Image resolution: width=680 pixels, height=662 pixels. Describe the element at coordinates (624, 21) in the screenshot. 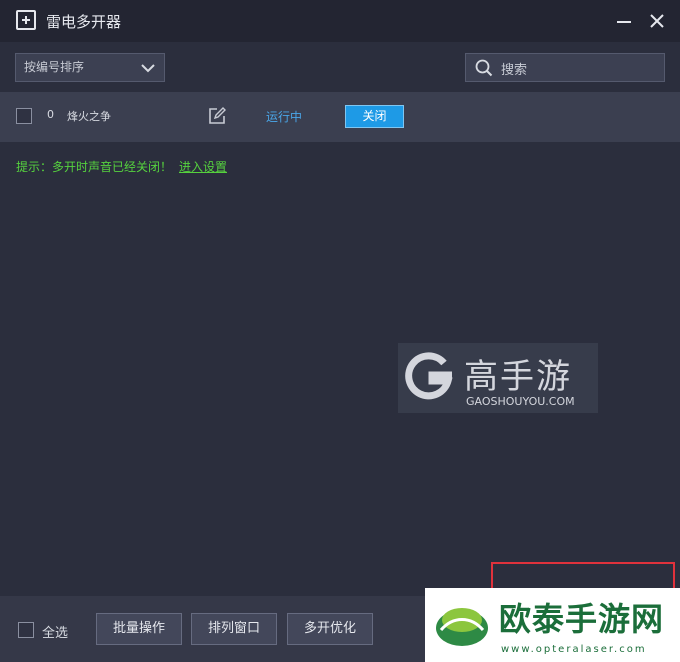

I see `minimize-button` at that location.